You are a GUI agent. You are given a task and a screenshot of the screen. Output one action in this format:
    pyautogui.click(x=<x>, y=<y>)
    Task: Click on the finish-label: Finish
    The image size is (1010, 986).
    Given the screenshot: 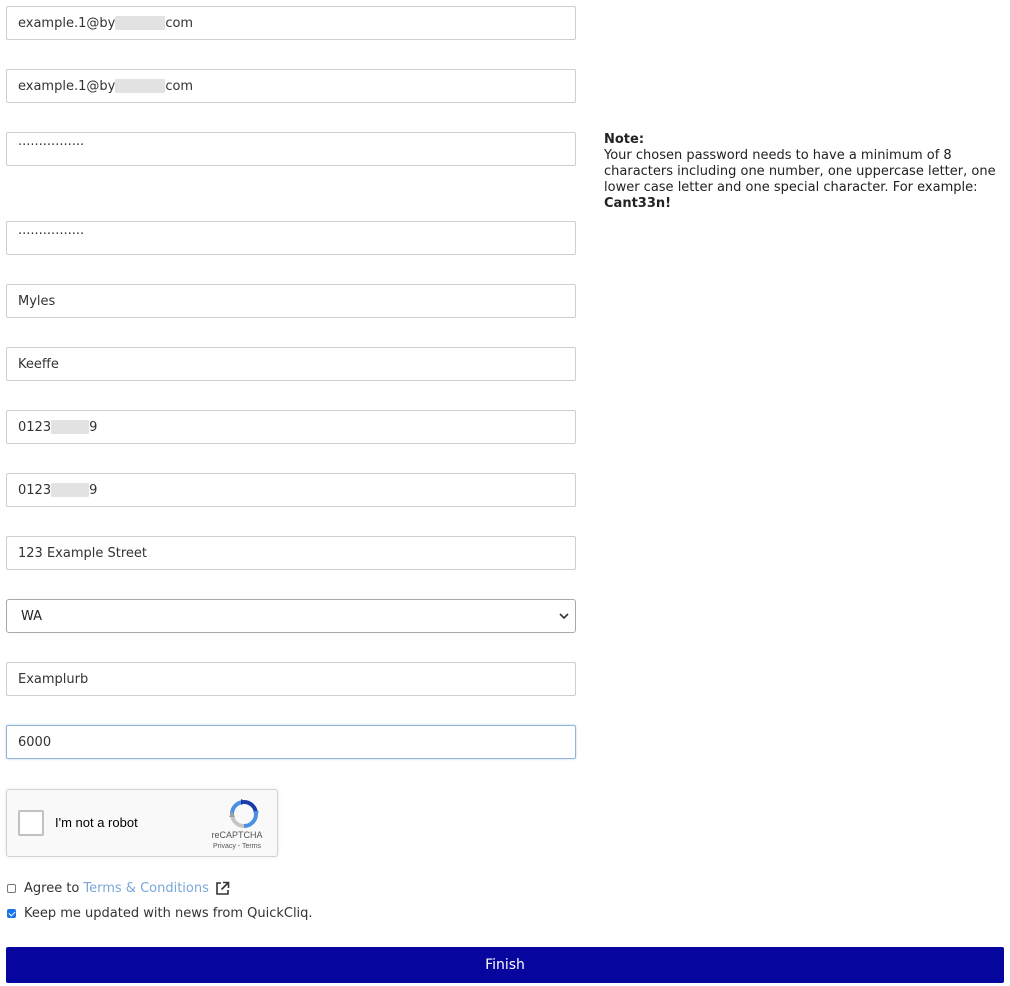 What is the action you would take?
    pyautogui.click(x=505, y=965)
    